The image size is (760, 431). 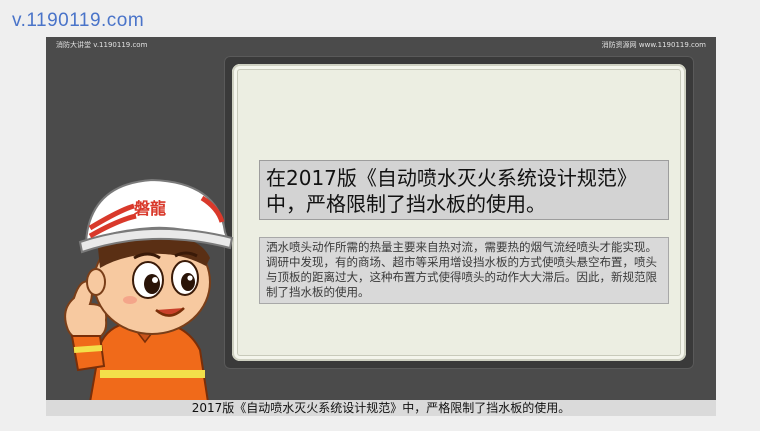 I want to click on board-title: 在2017版《自动喷水灭火系统设计规范》中，严格限制了挡水板的使用。, so click(x=464, y=190).